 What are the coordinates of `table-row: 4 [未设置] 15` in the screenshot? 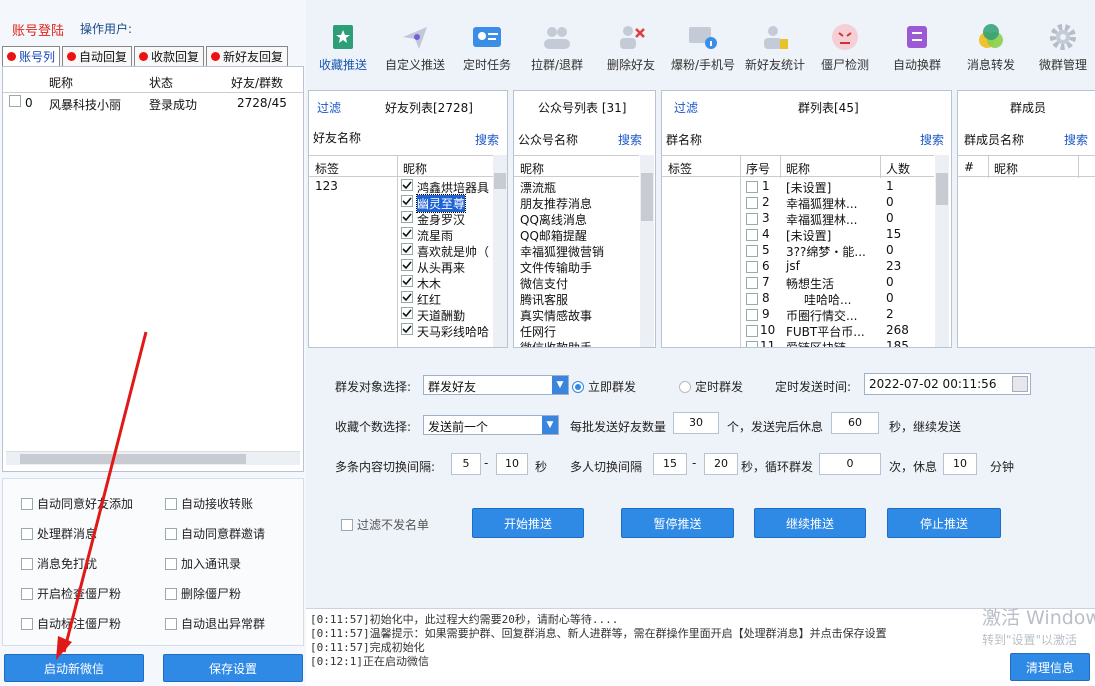 It's located at (837, 235).